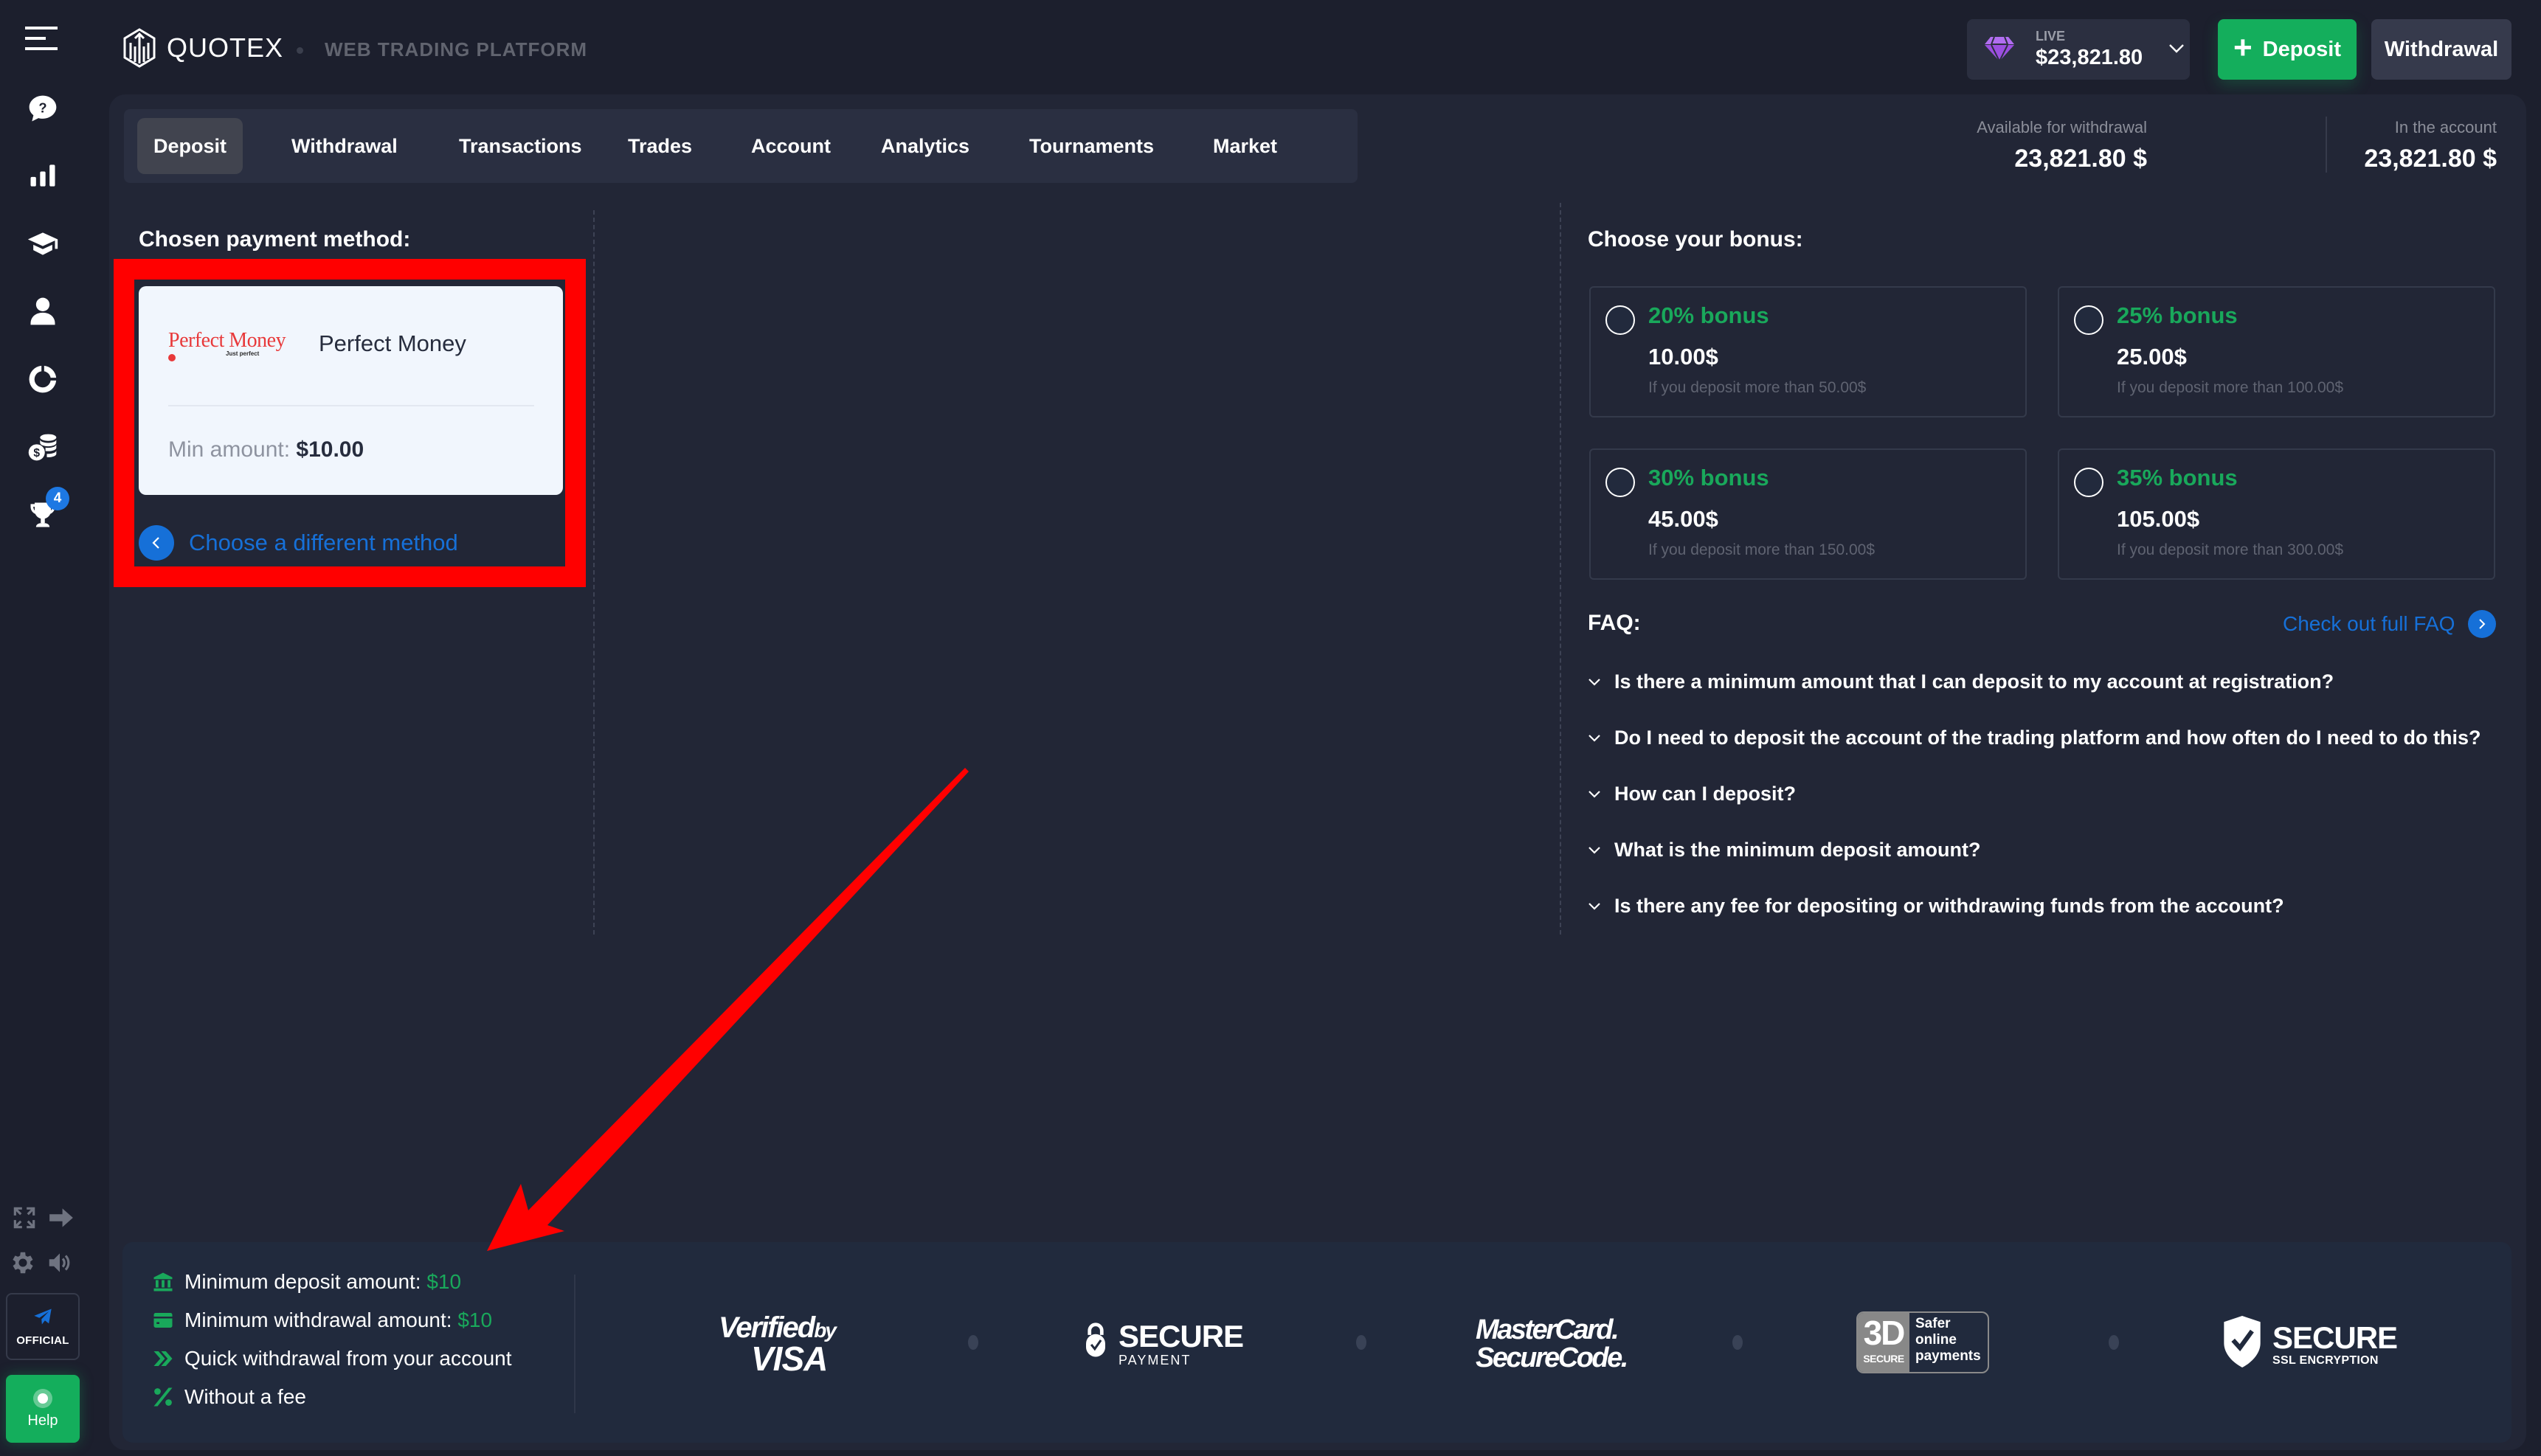 This screenshot has width=2541, height=1456. Describe the element at coordinates (1614, 623) in the screenshot. I see `faq-title: FAQ:` at that location.